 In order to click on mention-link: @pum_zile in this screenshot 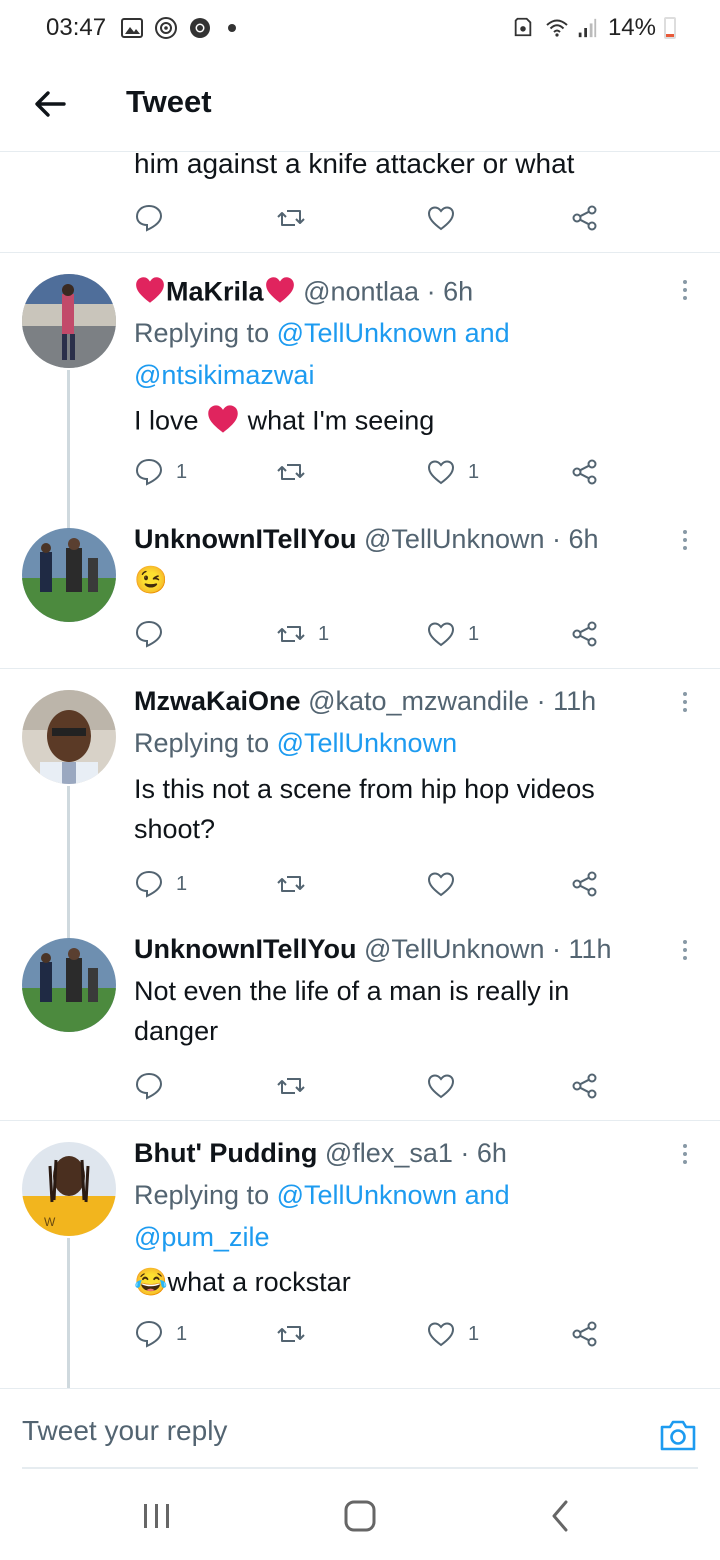, I will do `click(201, 1237)`.